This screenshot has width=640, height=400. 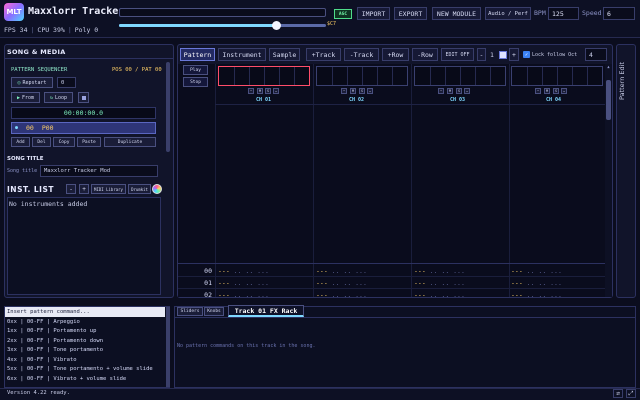 I want to click on remove-track-button: -Track, so click(x=361, y=54).